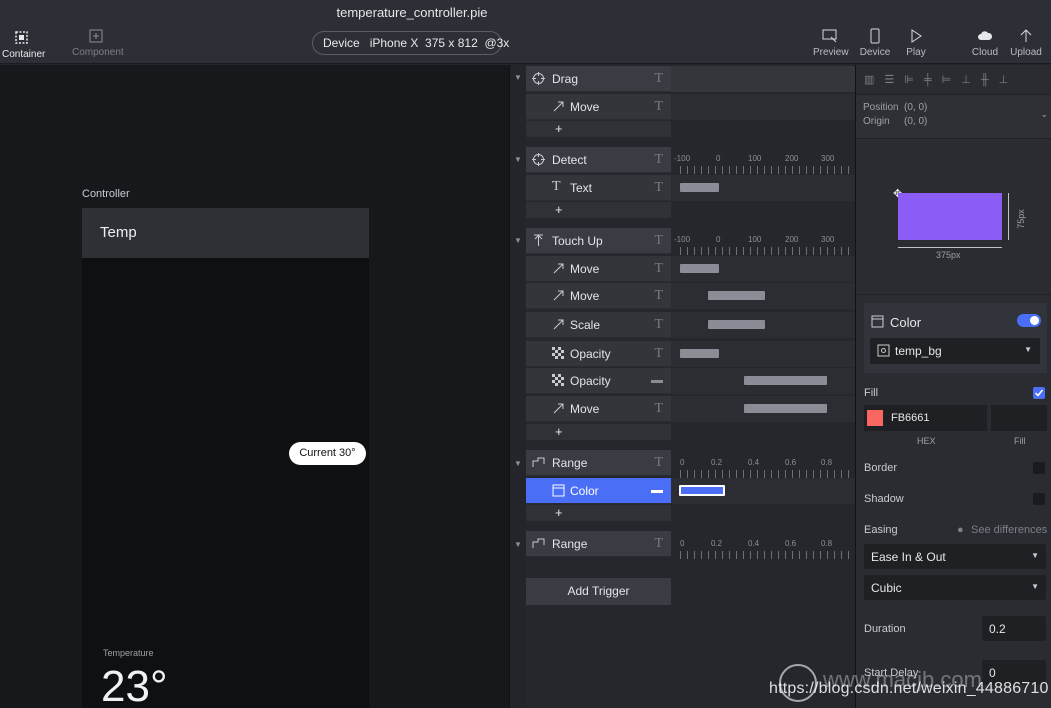  What do you see at coordinates (1039, 499) in the screenshot?
I see `shadow-checkbox` at bounding box center [1039, 499].